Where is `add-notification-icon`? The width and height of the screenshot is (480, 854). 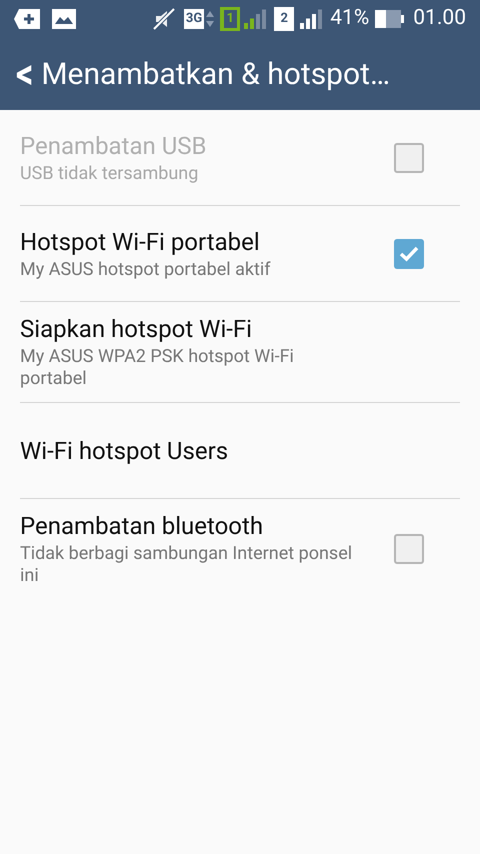
add-notification-icon is located at coordinates (27, 19).